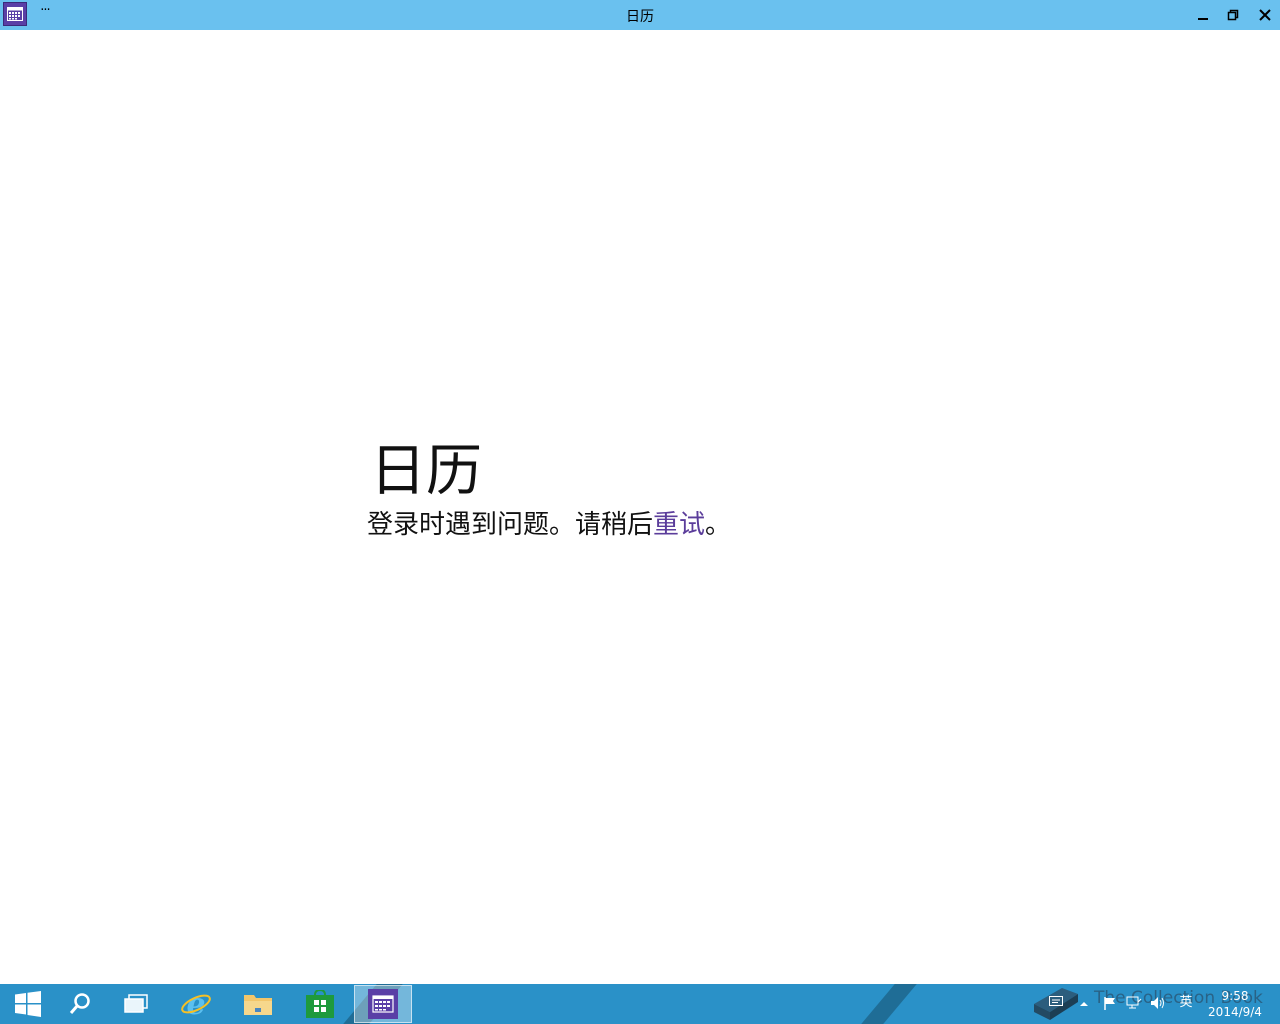  I want to click on task-view-button, so click(136, 1004).